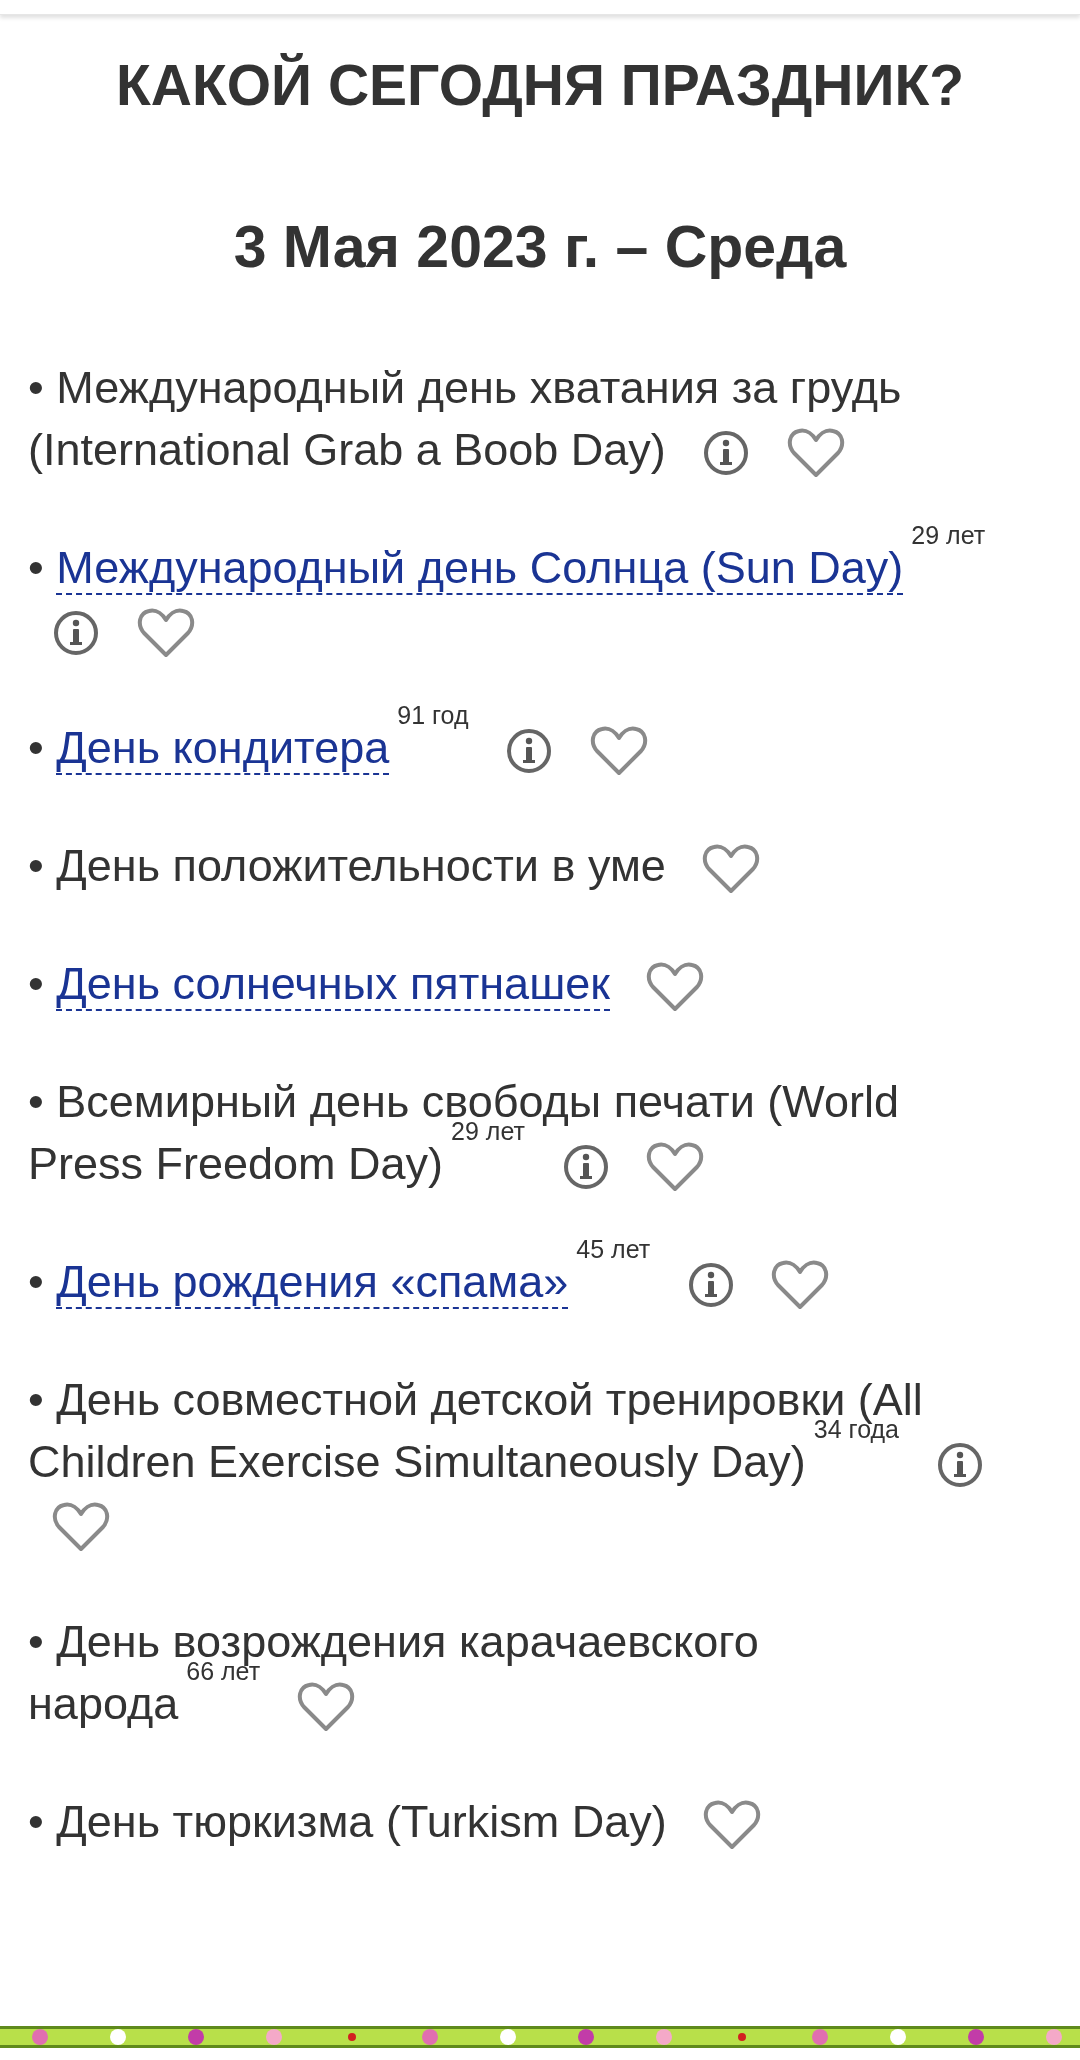 Image resolution: width=1080 pixels, height=2060 pixels. I want to click on age-label: 91 год, so click(433, 715).